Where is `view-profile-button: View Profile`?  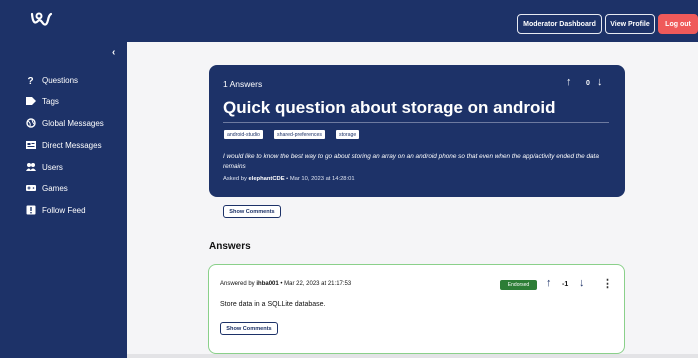
view-profile-button: View Profile is located at coordinates (630, 24).